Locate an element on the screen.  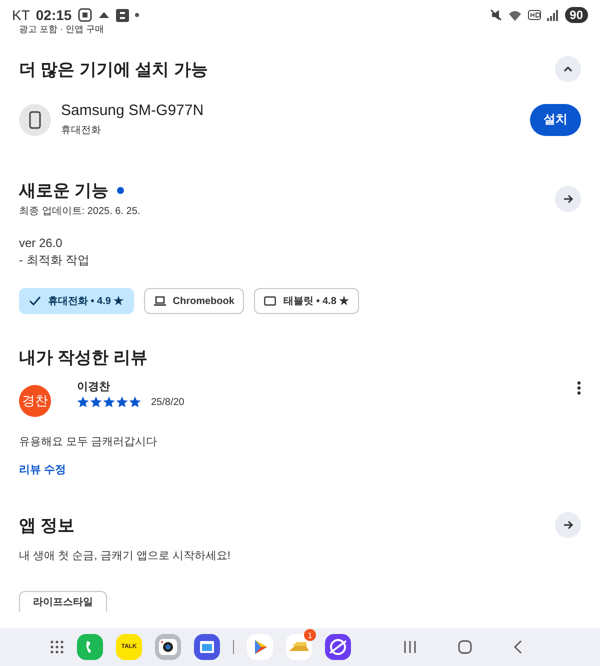
release-note: ver 26.0 is located at coordinates (41, 243).